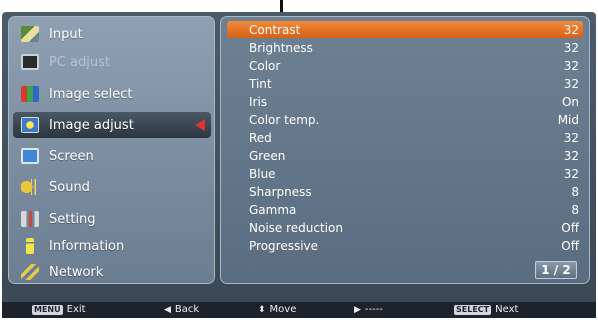  What do you see at coordinates (273, 209) in the screenshot?
I see `setting-label: Gamma` at bounding box center [273, 209].